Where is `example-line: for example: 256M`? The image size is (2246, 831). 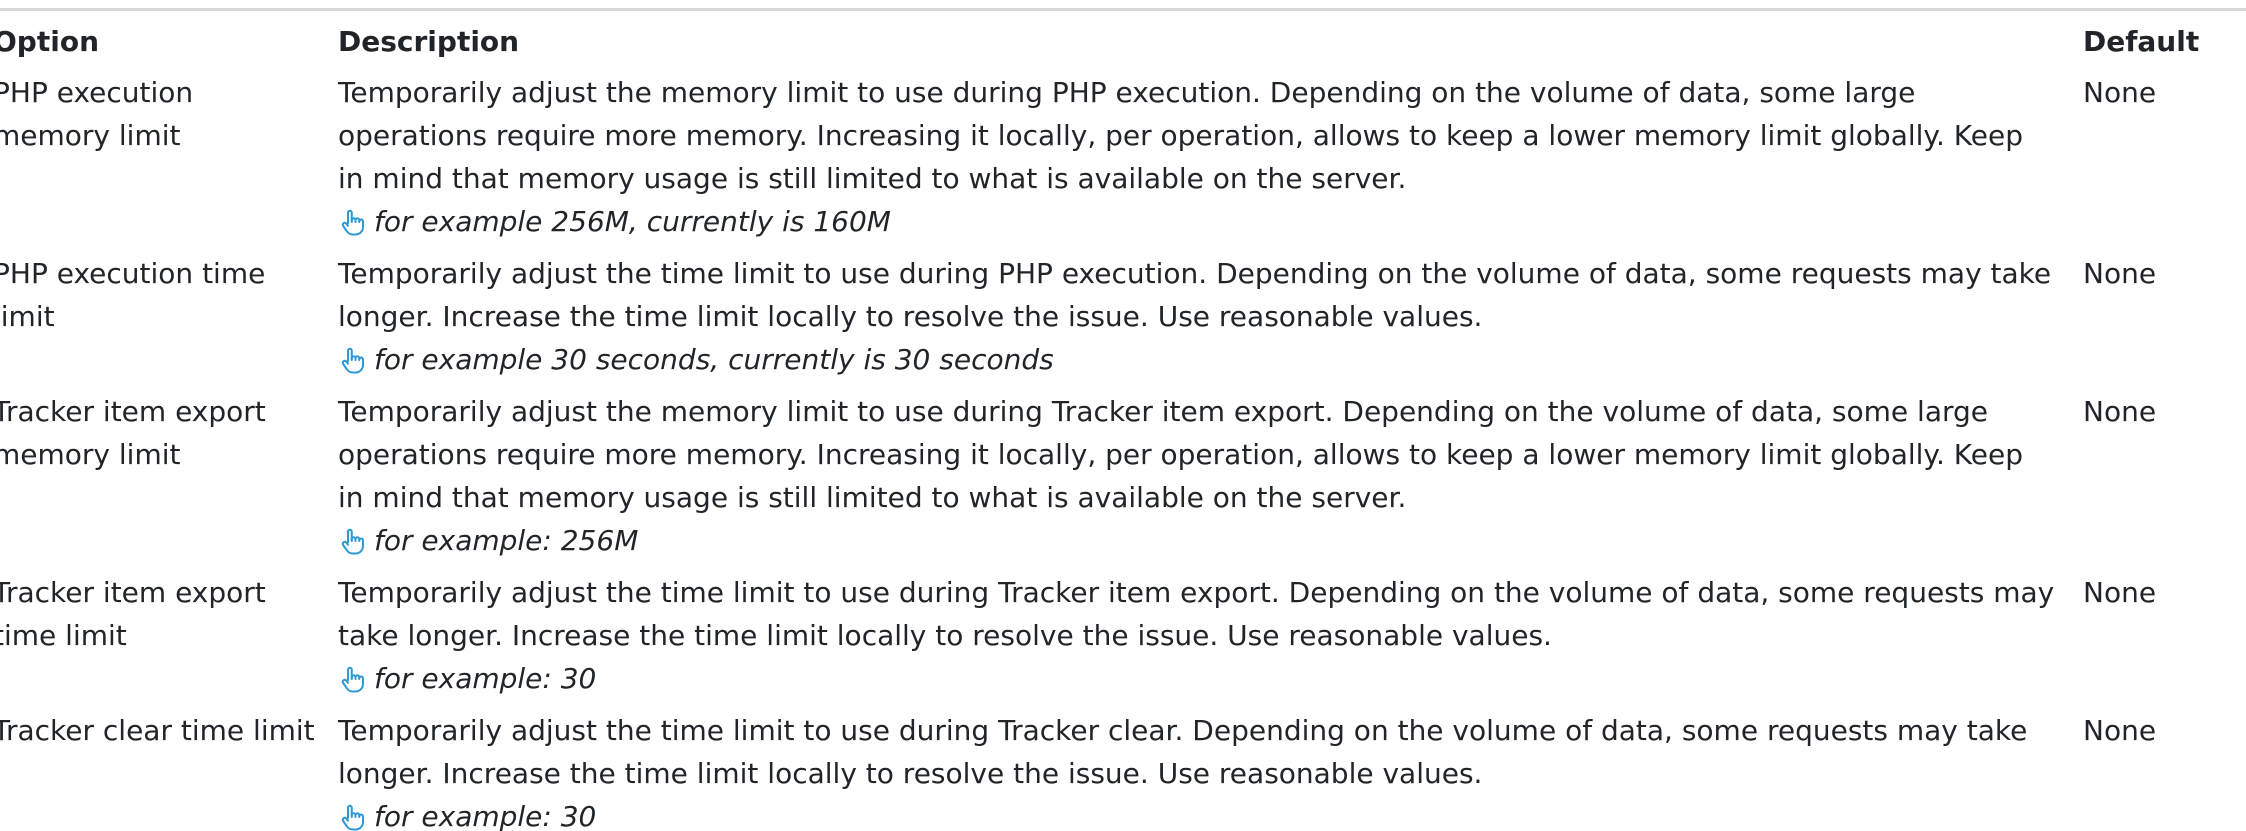
example-line: for example: 256M is located at coordinates (1196, 540).